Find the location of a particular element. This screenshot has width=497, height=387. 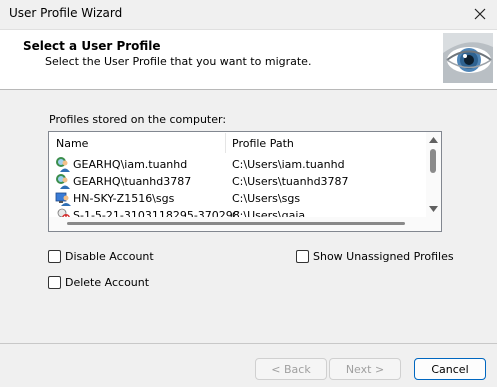

close-icon is located at coordinates (480, 14).